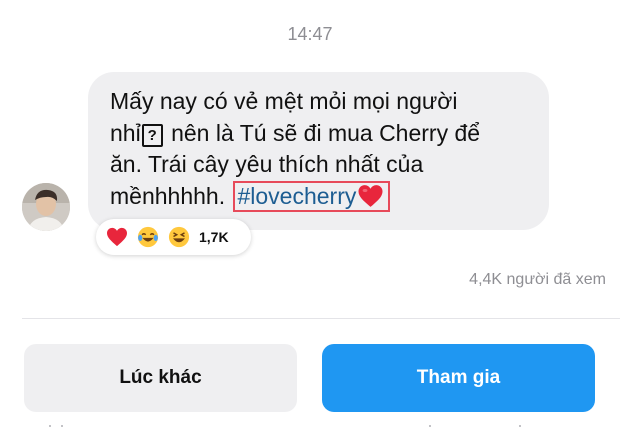  I want to click on joy-emoji-icon, so click(148, 237).